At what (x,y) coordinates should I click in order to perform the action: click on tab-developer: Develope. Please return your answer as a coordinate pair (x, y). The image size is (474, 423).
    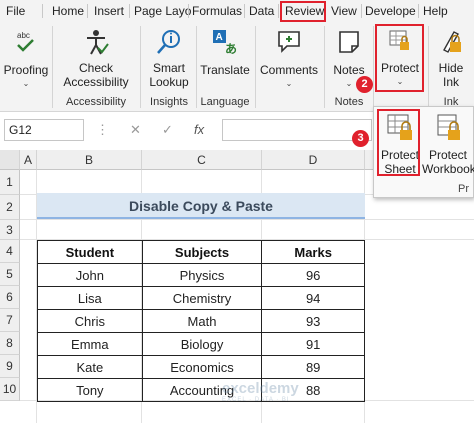
    Looking at the image, I should click on (390, 11).